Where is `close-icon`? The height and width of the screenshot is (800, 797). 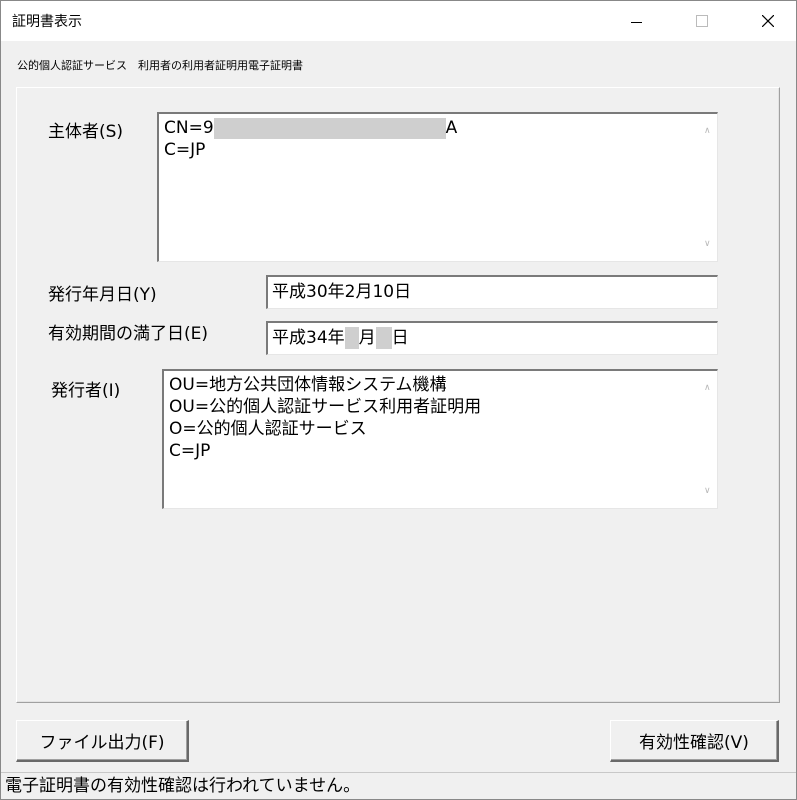 close-icon is located at coordinates (768, 21).